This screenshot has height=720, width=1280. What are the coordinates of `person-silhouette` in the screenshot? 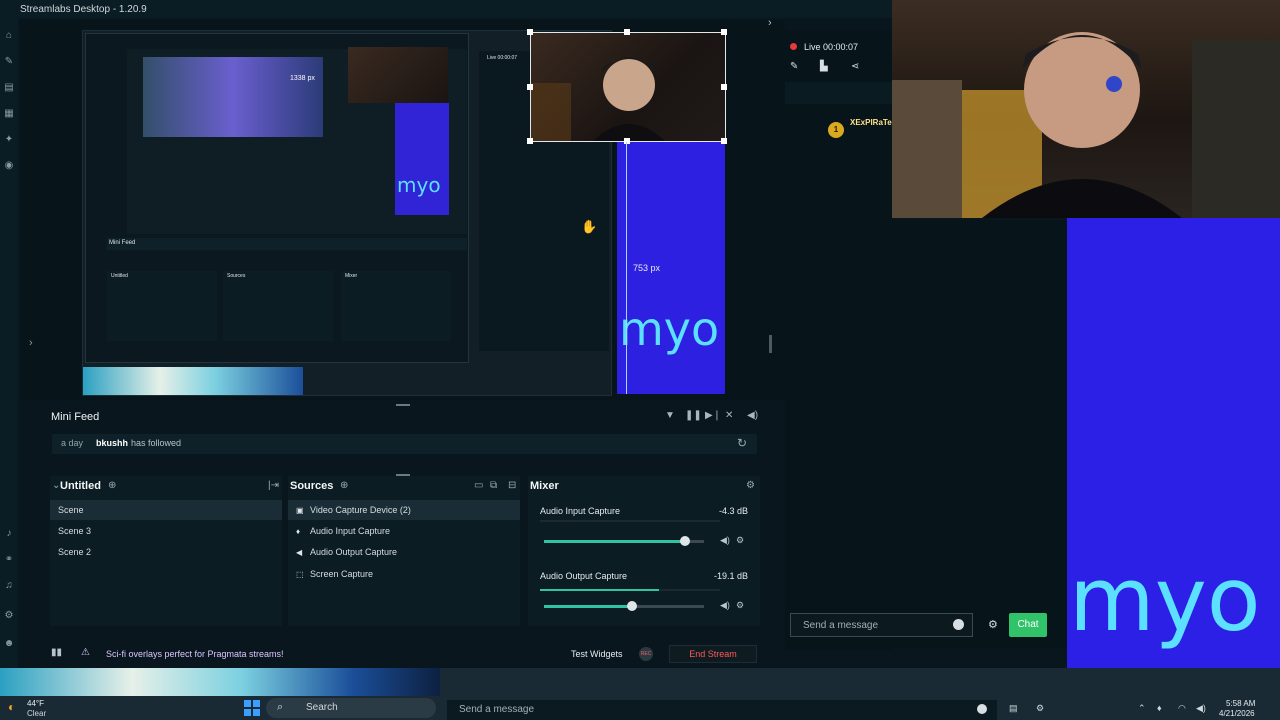 It's located at (1086, 125).